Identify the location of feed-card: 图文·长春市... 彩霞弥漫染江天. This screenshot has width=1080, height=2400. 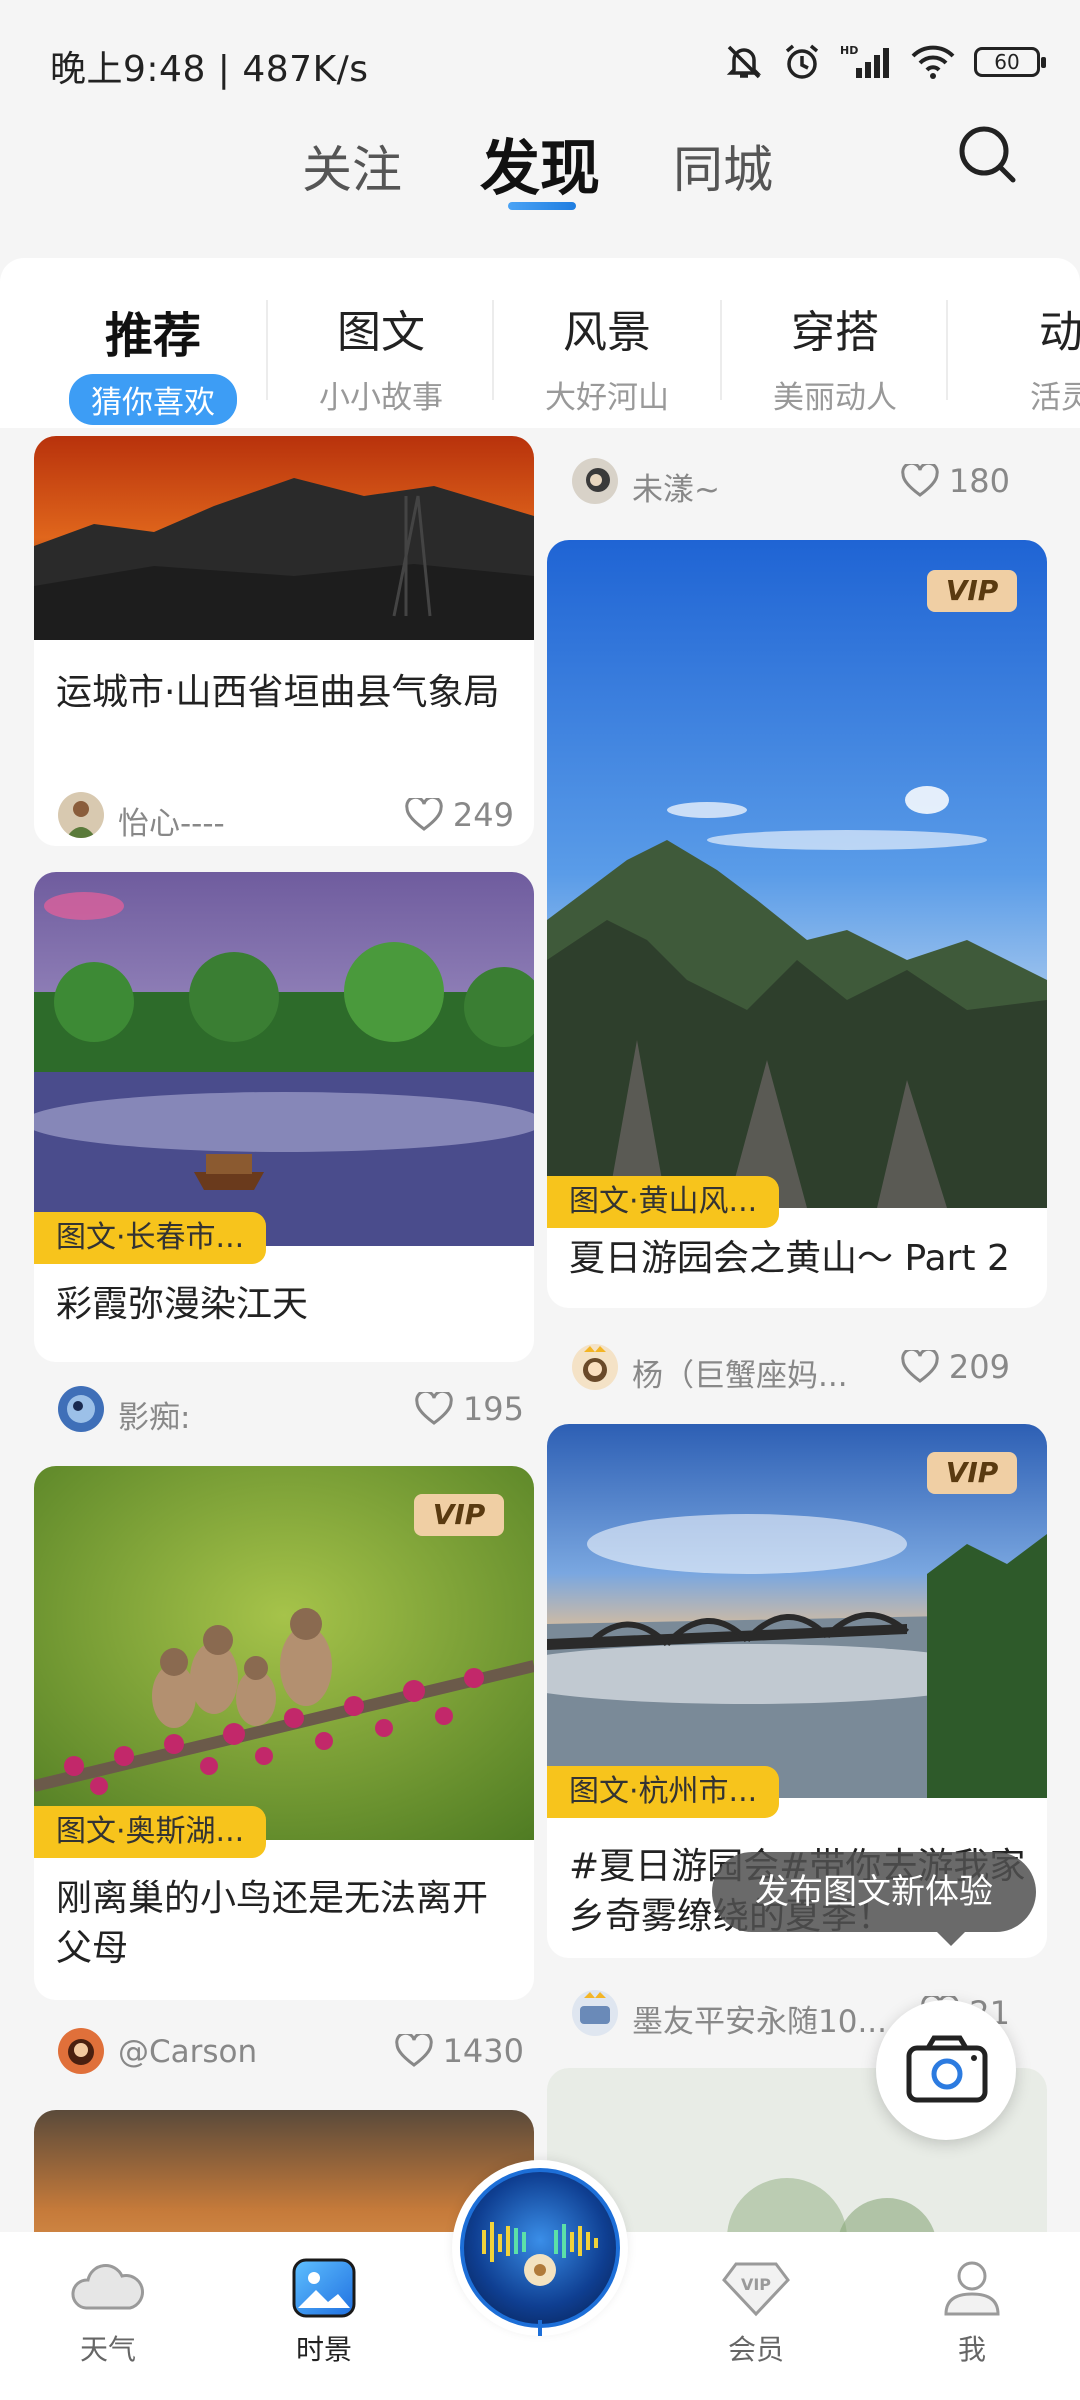
(284, 1117).